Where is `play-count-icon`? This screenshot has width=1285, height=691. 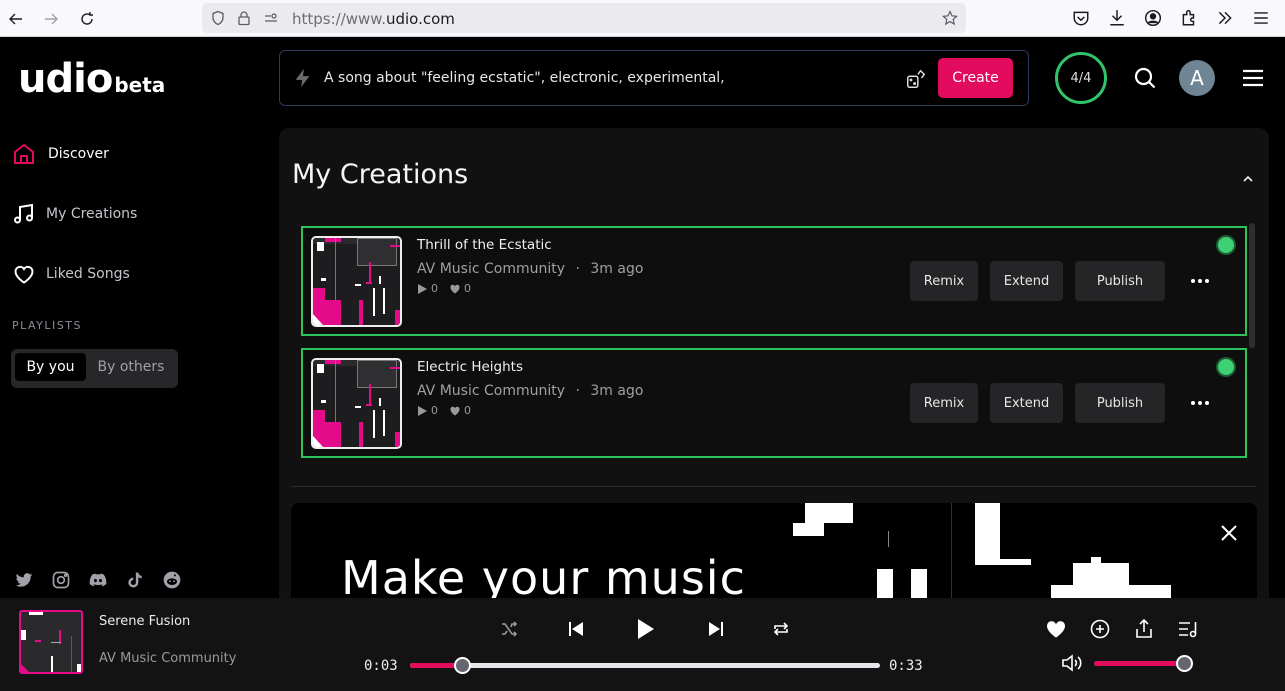 play-count-icon is located at coordinates (422, 410).